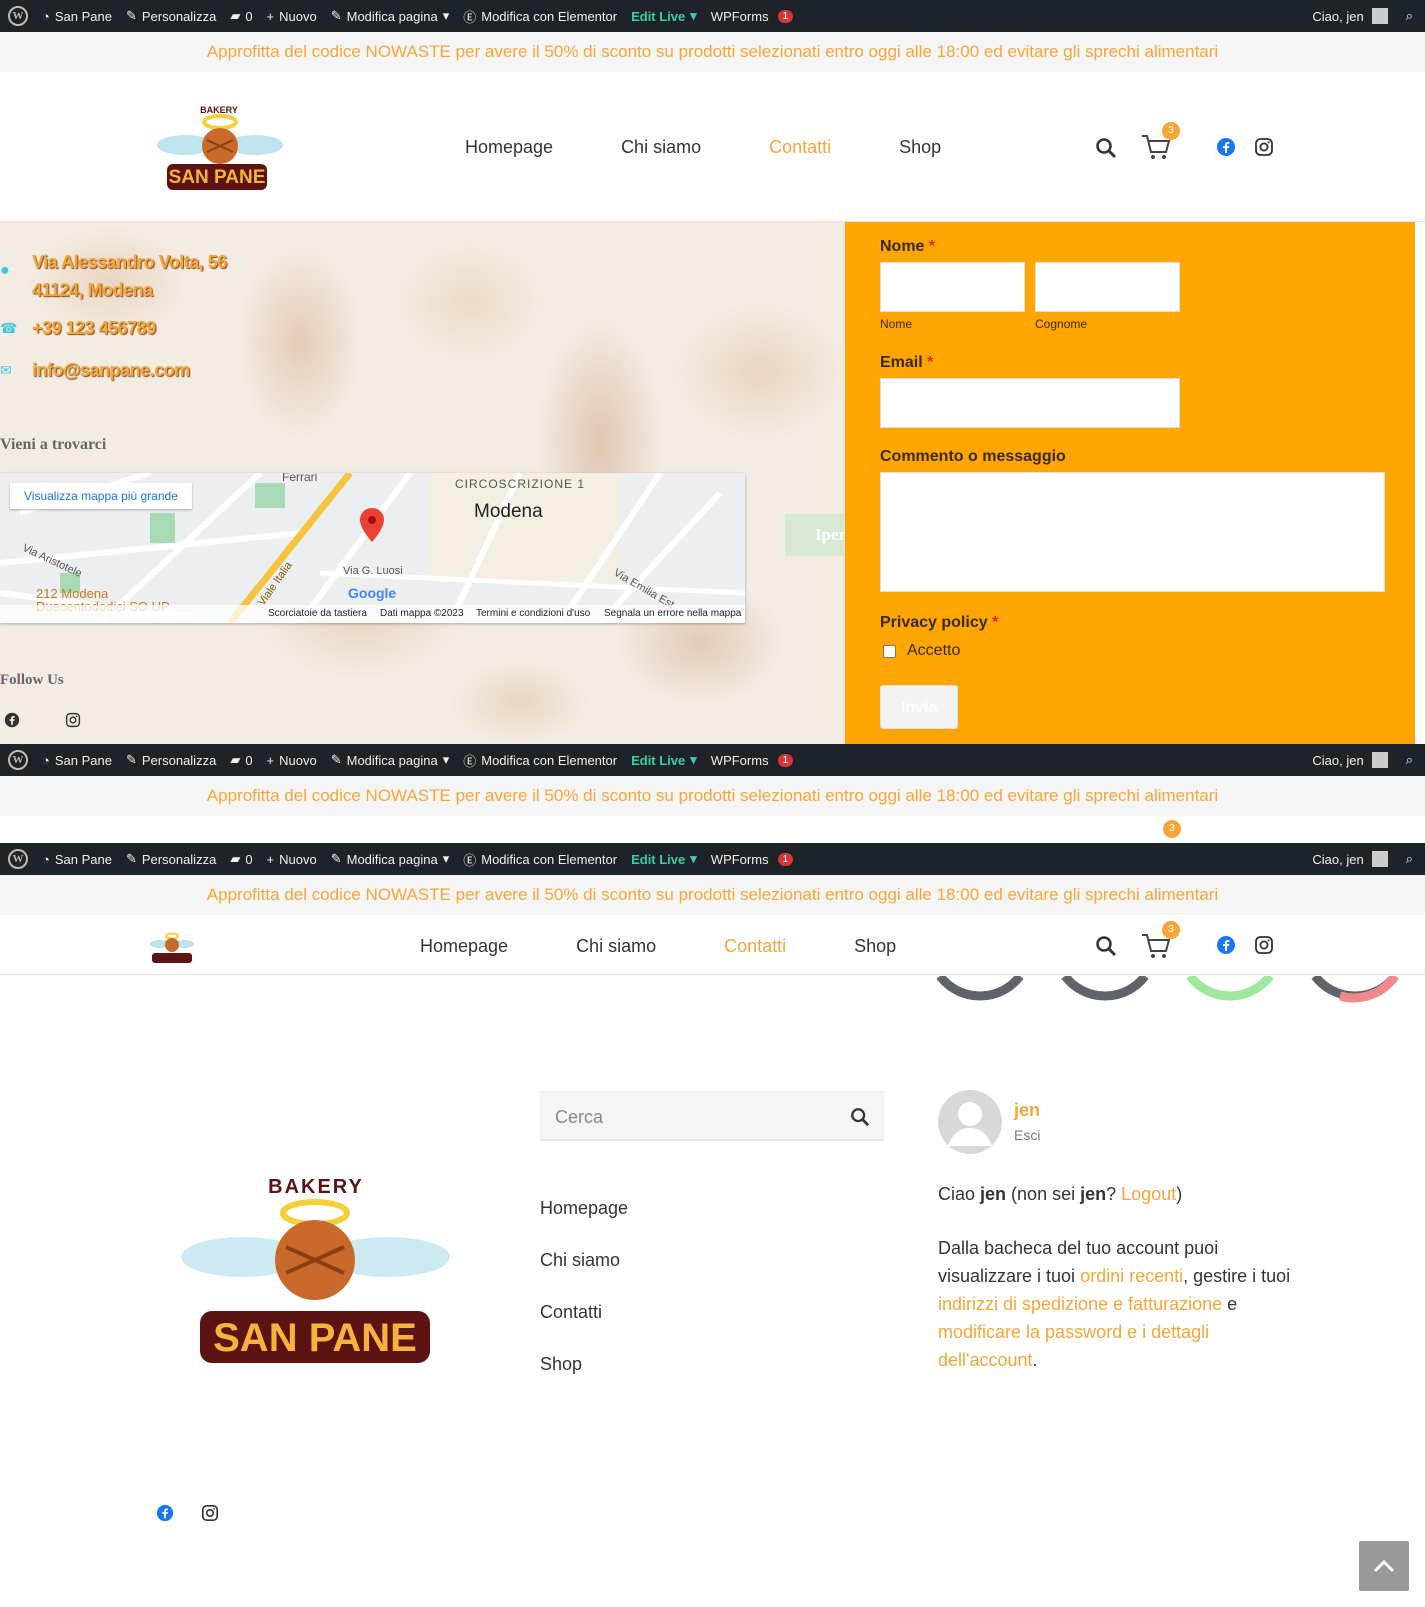  I want to click on phone-link: +39 123 456789, so click(94, 328).